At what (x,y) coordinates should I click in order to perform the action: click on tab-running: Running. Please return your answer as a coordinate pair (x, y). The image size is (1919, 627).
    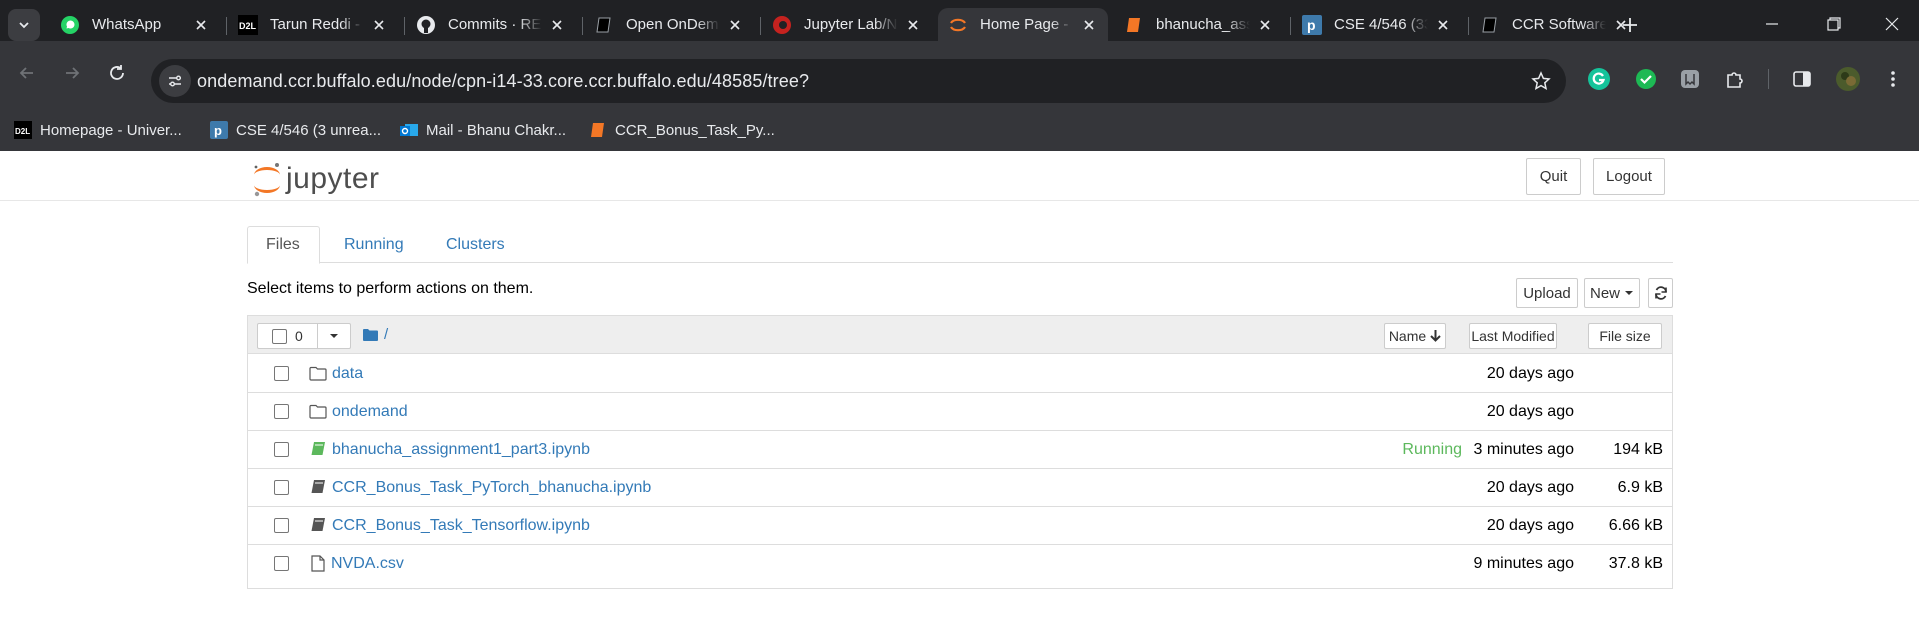
    Looking at the image, I should click on (374, 245).